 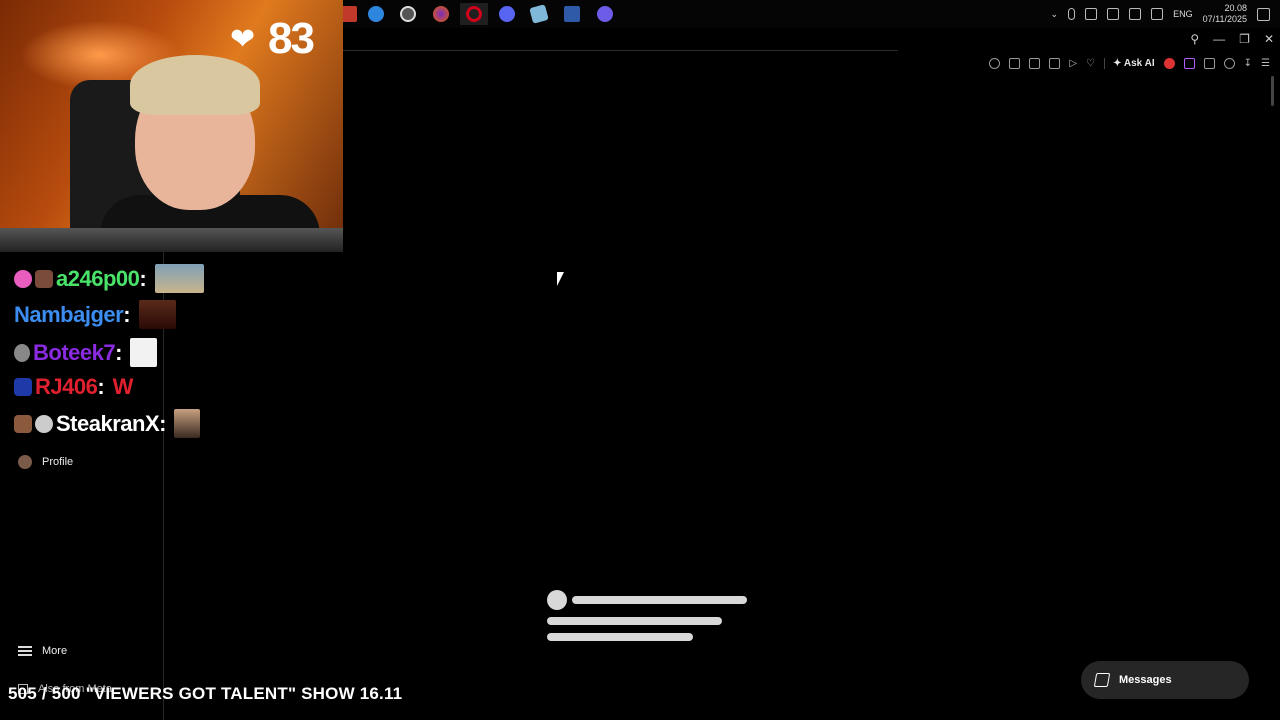 I want to click on taskbar-ccleaner, so click(x=376, y=14).